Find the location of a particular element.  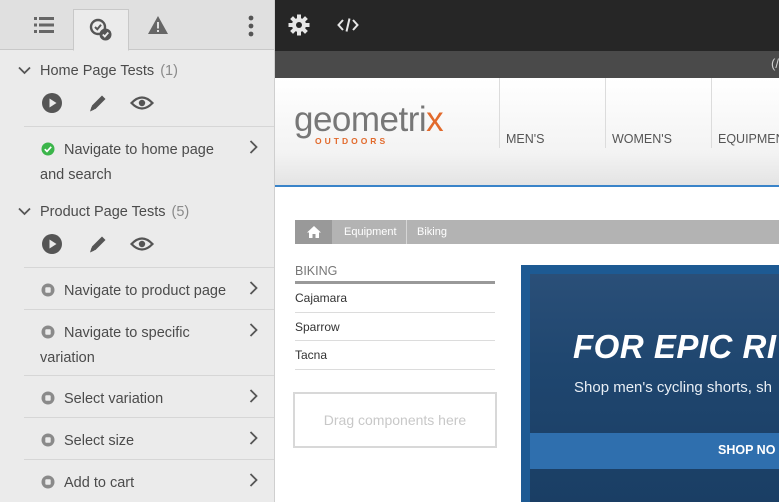

breadcrumb-equipment: Equipment is located at coordinates (370, 232).